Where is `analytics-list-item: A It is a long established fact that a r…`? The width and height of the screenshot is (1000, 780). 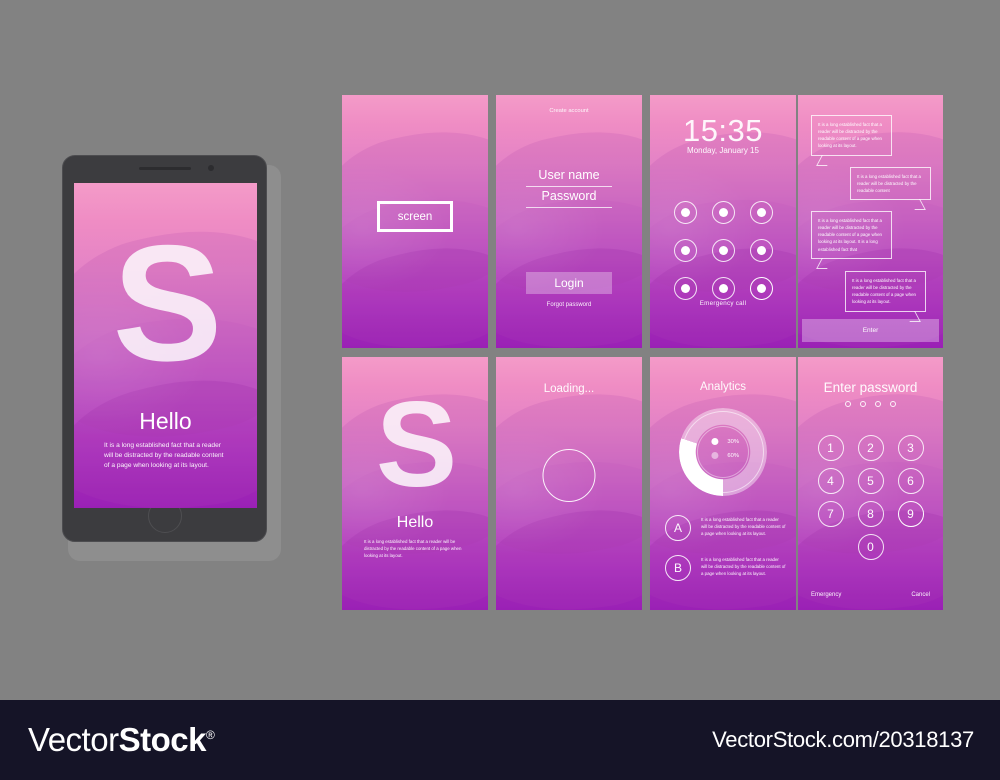
analytics-list-item: A It is a long established fact that a r… is located at coordinates (725, 528).